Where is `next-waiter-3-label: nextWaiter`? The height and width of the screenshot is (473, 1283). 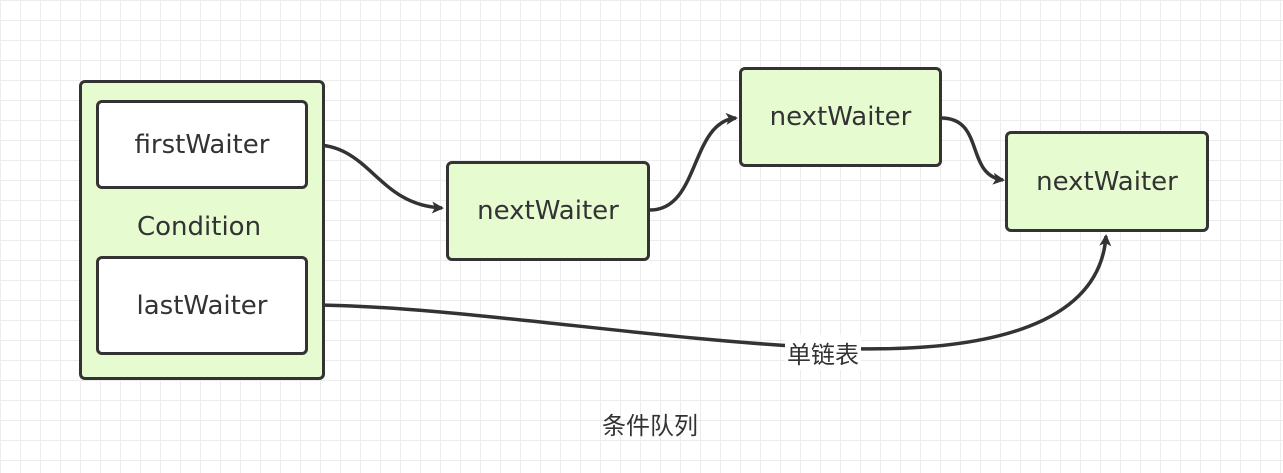
next-waiter-3-label: nextWaiter is located at coordinates (1107, 181).